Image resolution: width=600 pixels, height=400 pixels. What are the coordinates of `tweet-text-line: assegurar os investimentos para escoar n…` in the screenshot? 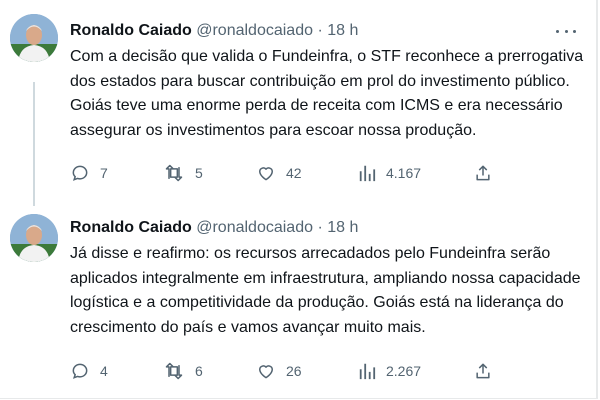 It's located at (273, 130).